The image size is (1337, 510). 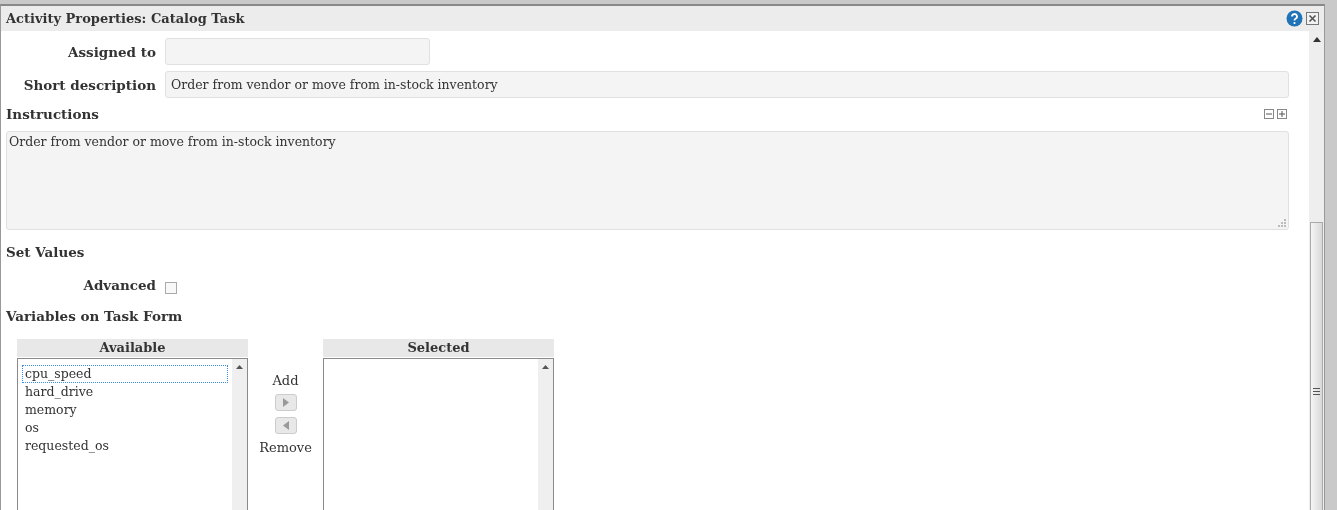 I want to click on list-option: os, so click(x=125, y=428).